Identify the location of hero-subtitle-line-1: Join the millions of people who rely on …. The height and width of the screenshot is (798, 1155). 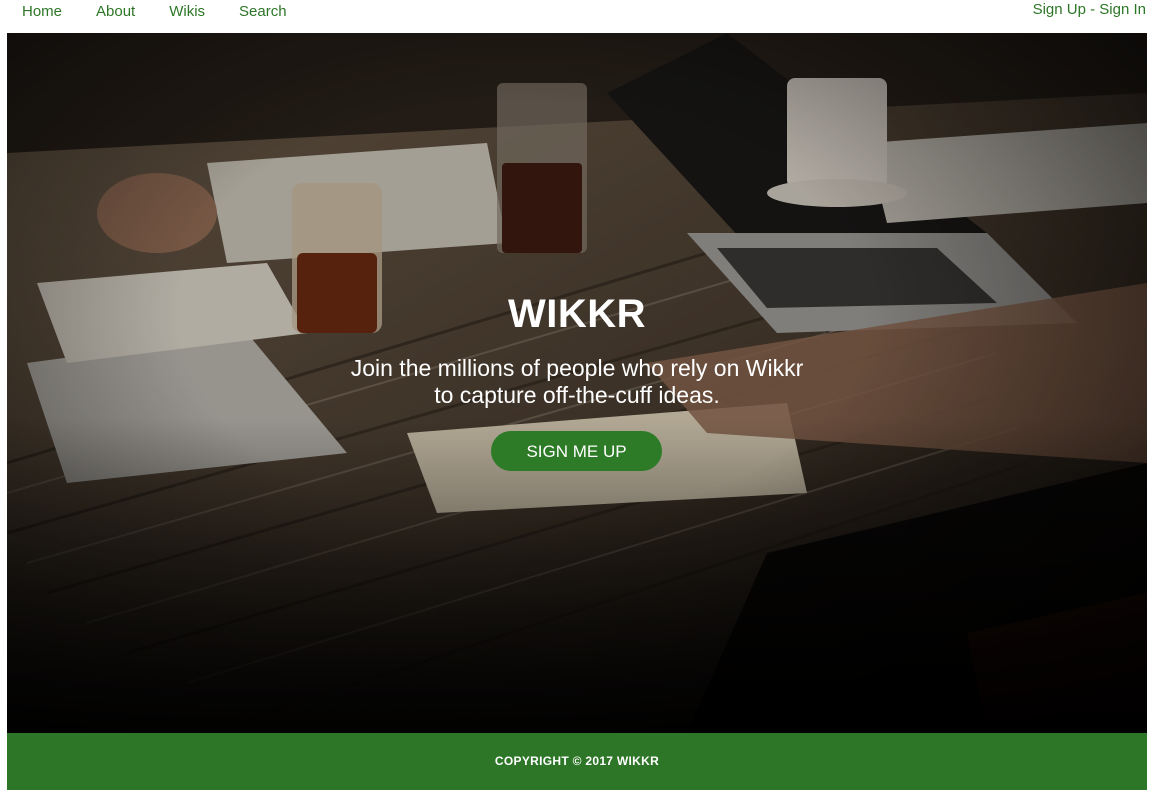
(577, 368).